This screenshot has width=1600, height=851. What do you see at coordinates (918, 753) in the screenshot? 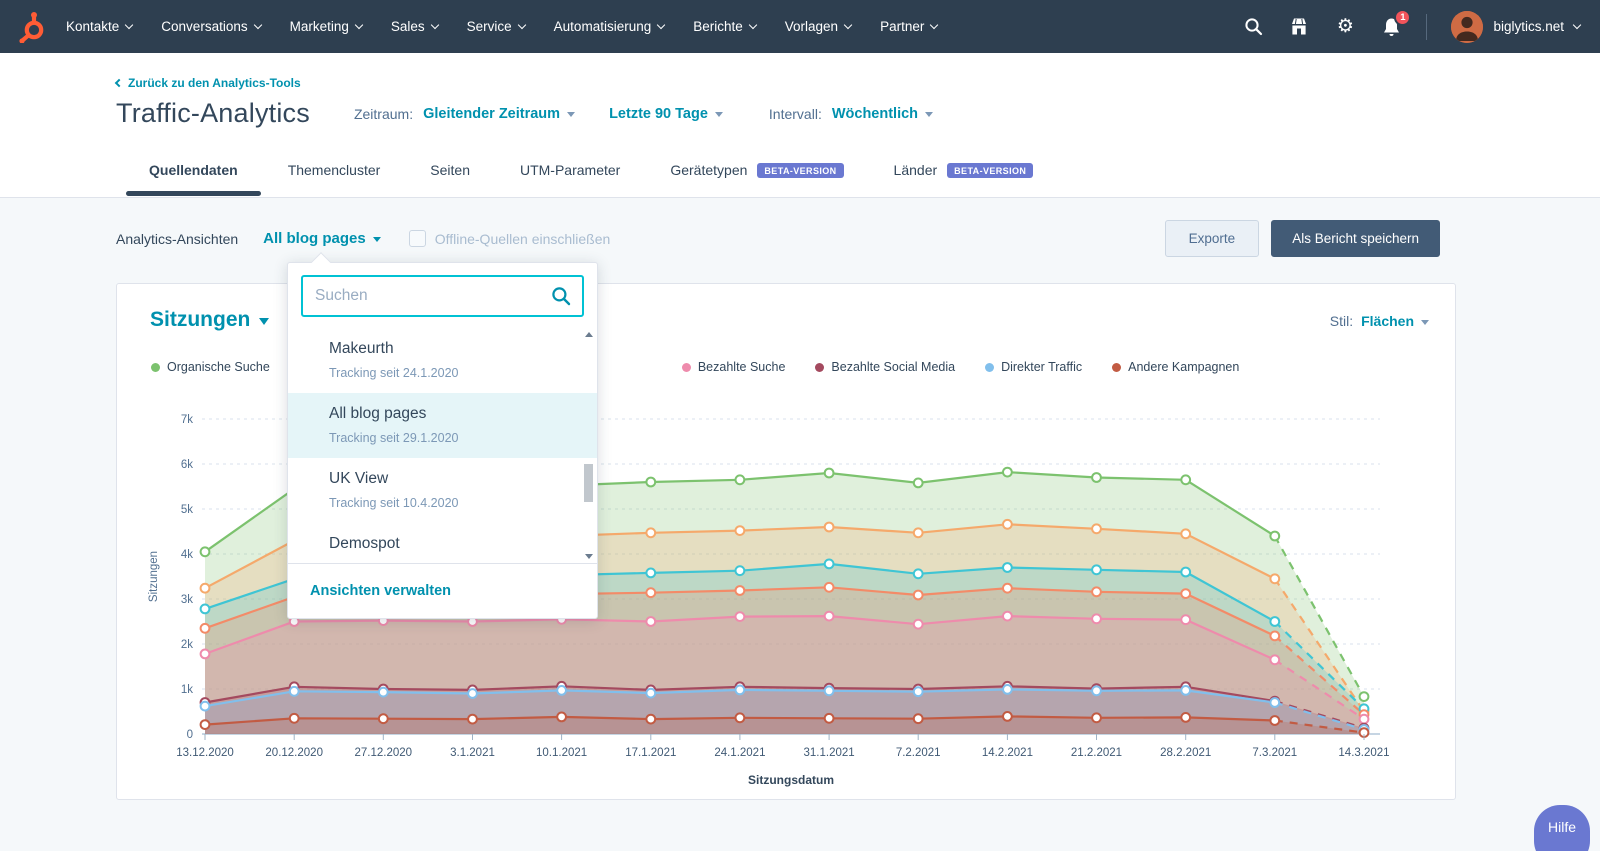
I see `svg-text: 7.2.2021` at bounding box center [918, 753].